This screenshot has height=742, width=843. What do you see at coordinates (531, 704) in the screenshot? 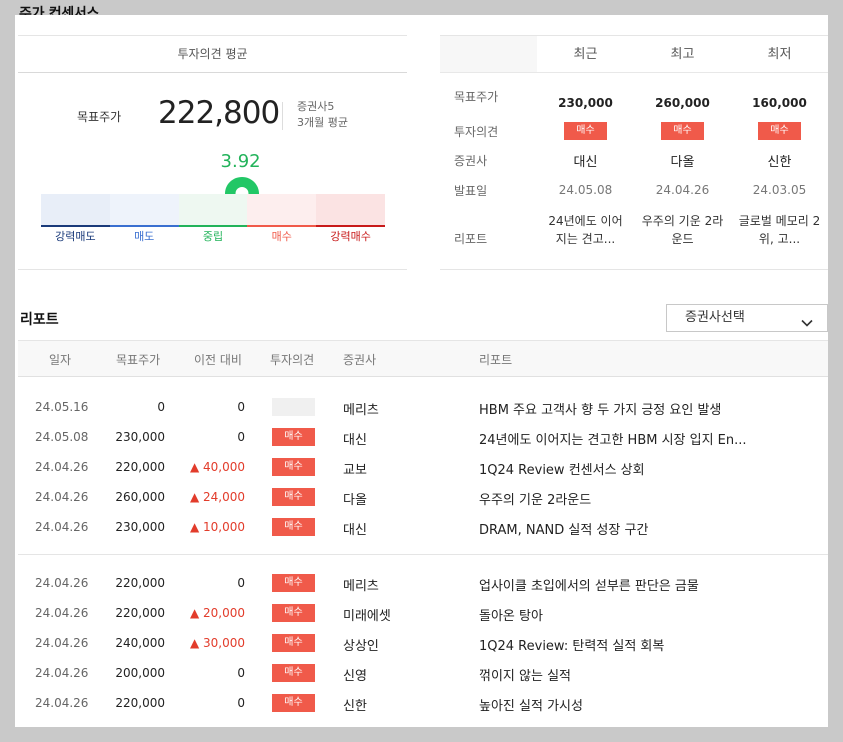
I see `row-report-link: 높아진 실적 가시성` at bounding box center [531, 704].